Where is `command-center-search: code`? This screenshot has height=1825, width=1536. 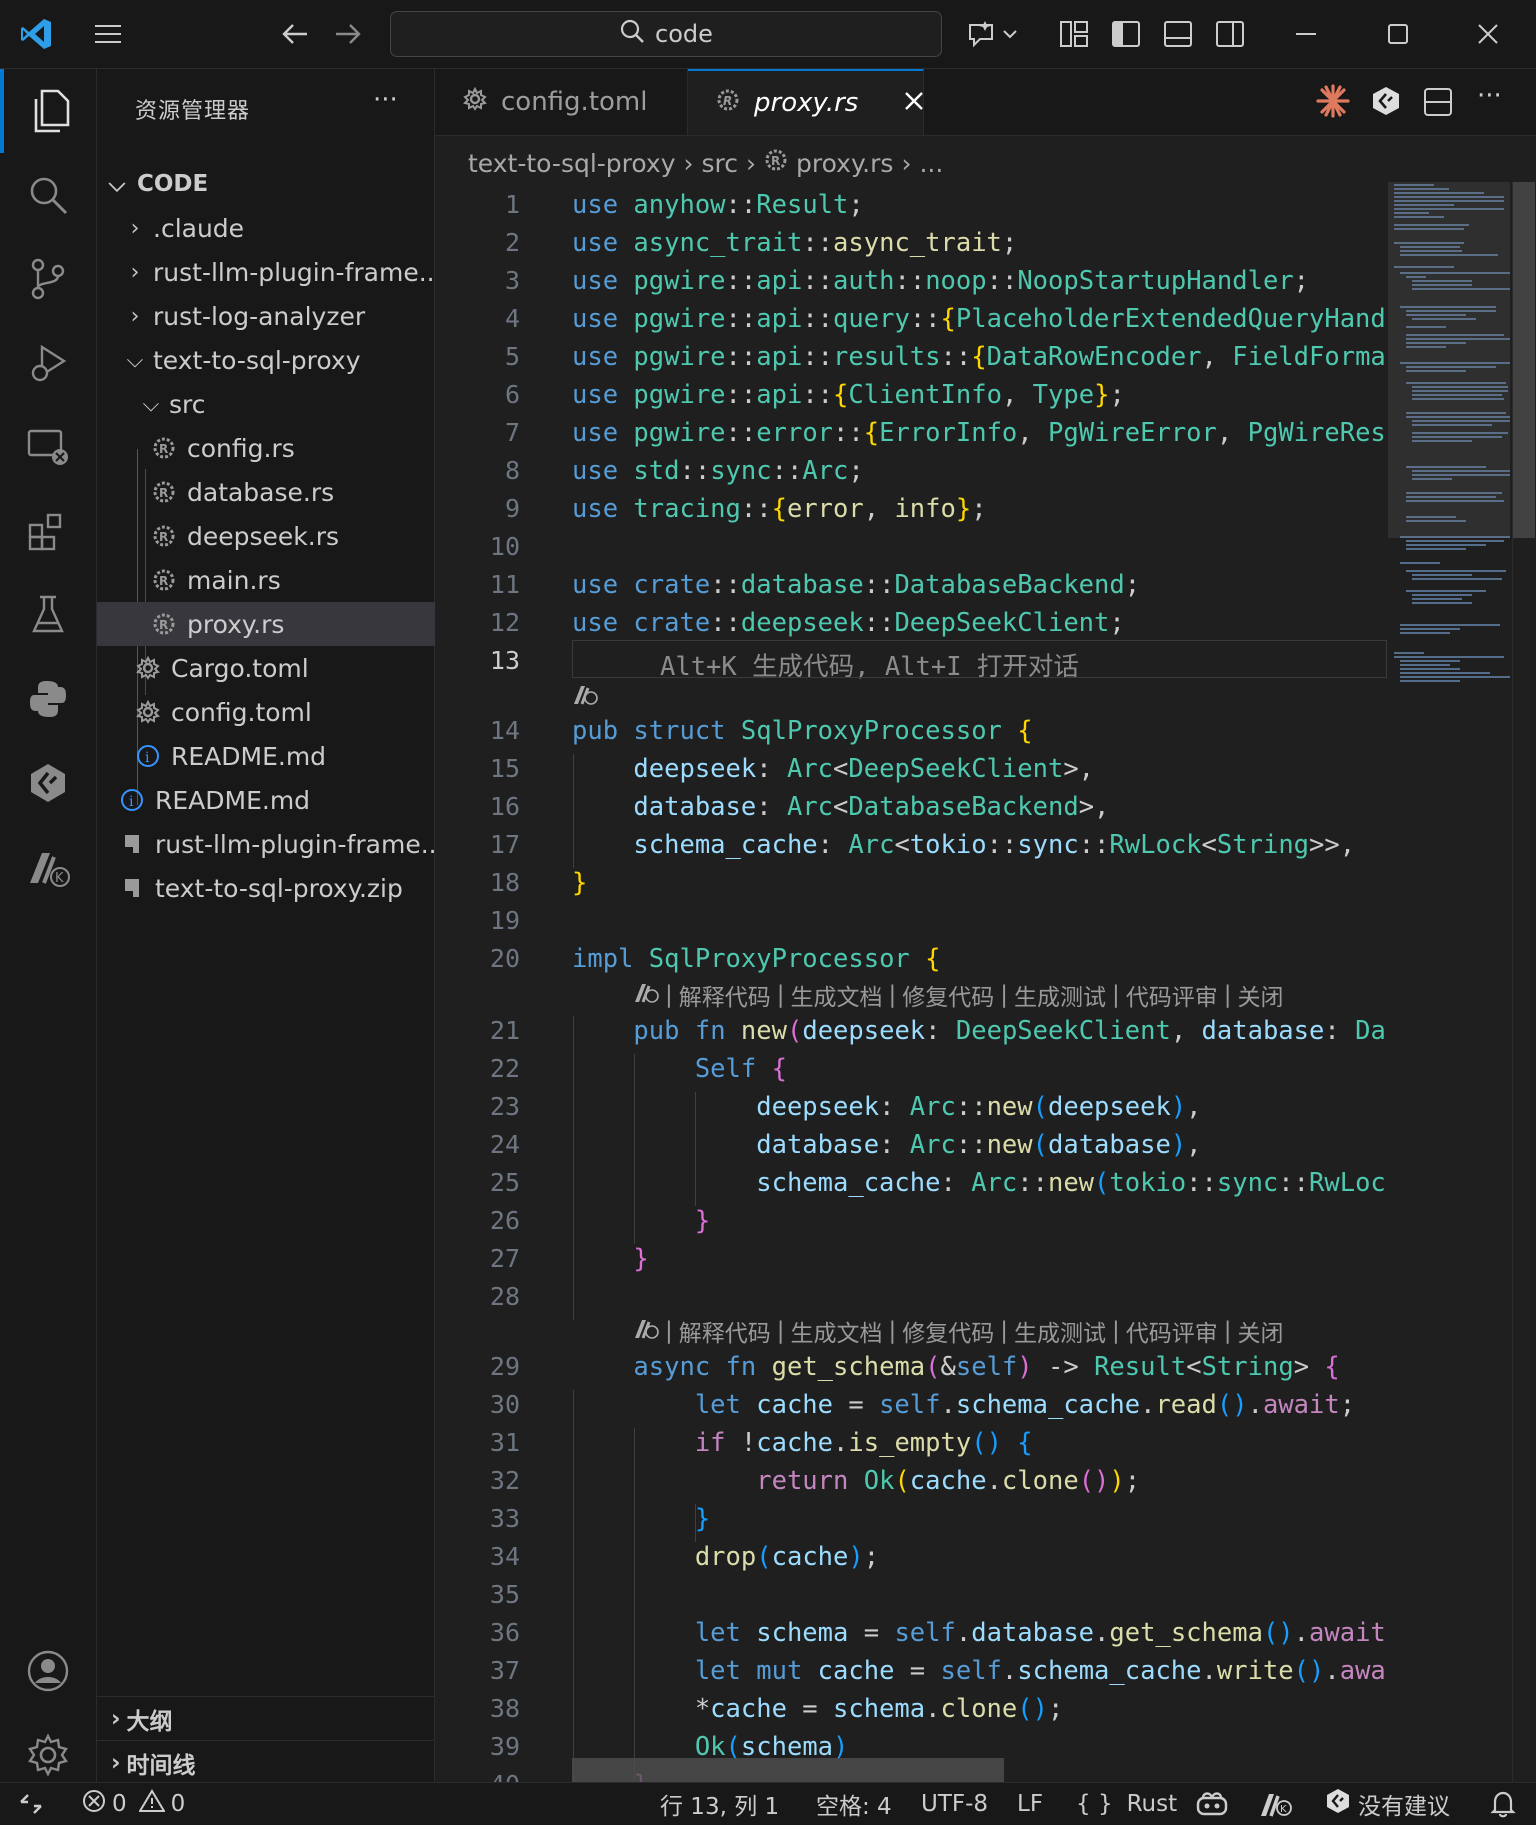 command-center-search: code is located at coordinates (666, 34).